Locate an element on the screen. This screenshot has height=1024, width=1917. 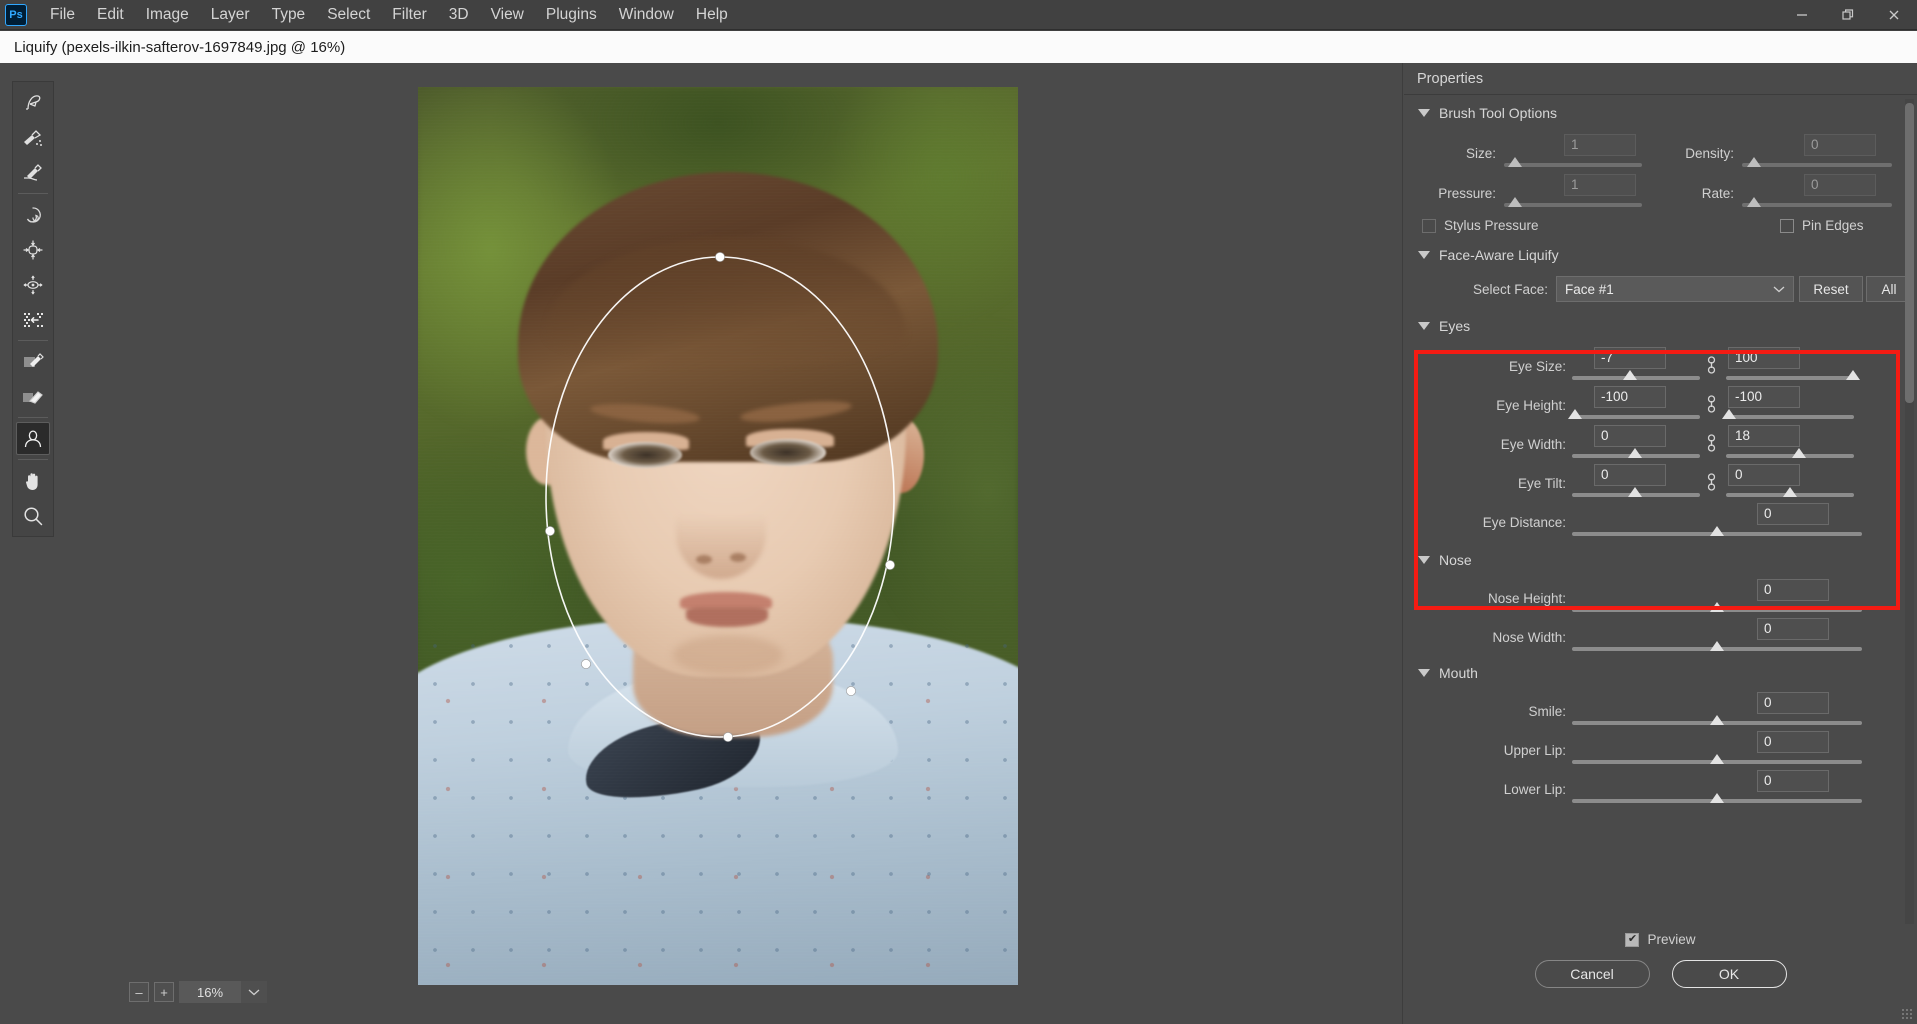
eye-height-right-input: -100 is located at coordinates (1764, 397).